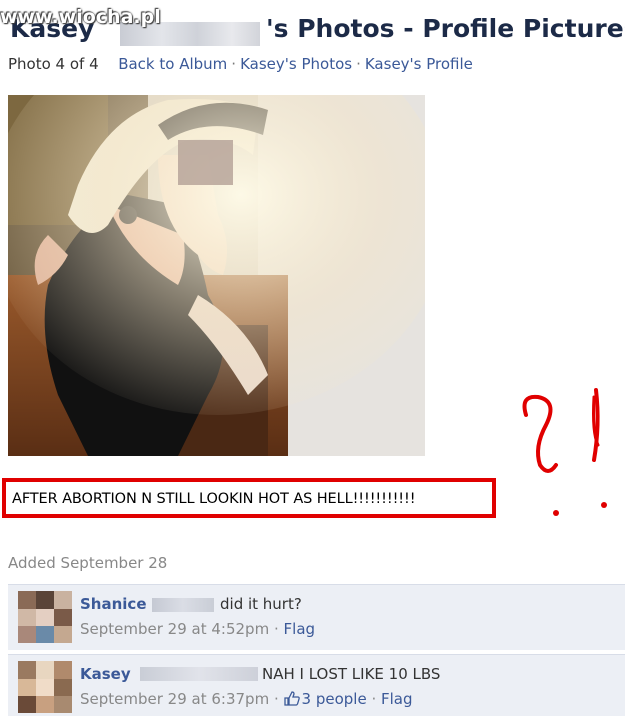 This screenshot has width=625, height=716. Describe the element at coordinates (291, 700) in the screenshot. I see `like-icon` at that location.